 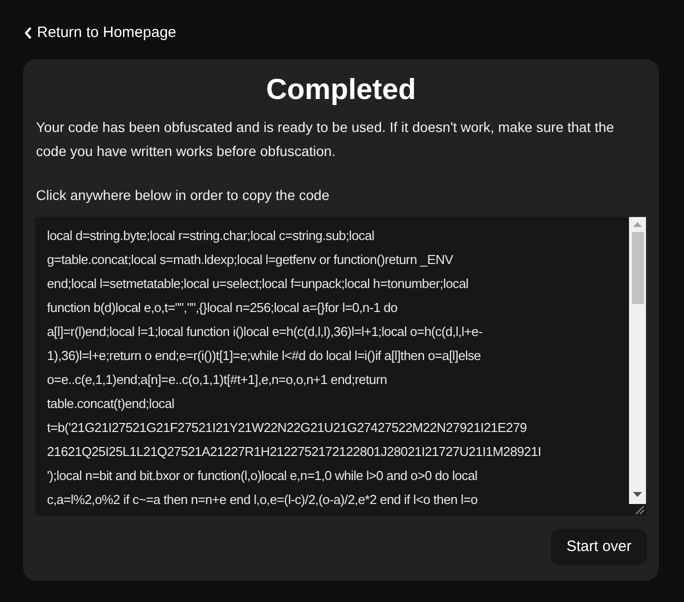 What do you see at coordinates (638, 268) in the screenshot?
I see `scroll-thumb` at bounding box center [638, 268].